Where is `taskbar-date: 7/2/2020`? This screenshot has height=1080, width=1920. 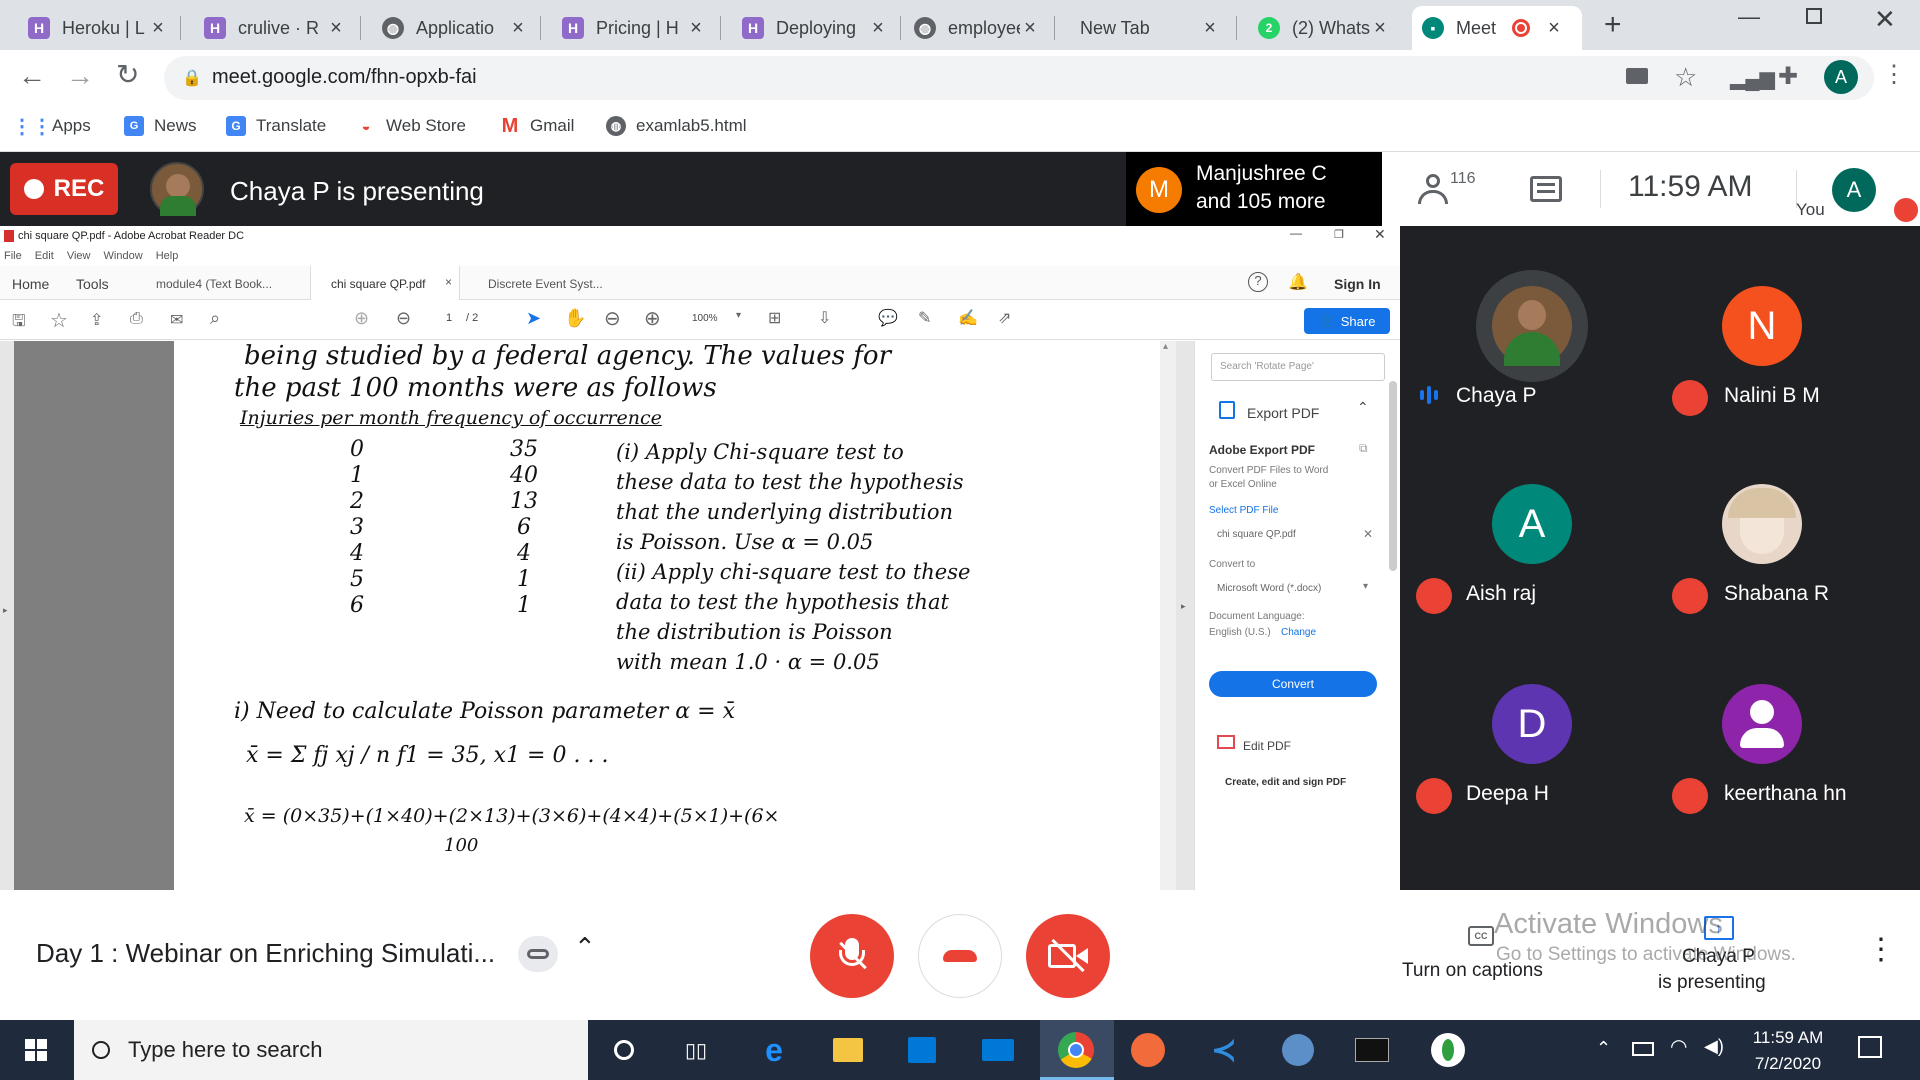
taskbar-date: 7/2/2020 is located at coordinates (1788, 1064).